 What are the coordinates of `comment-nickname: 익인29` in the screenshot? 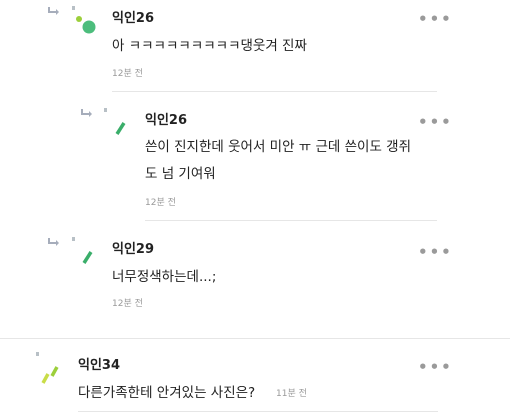 It's located at (133, 247).